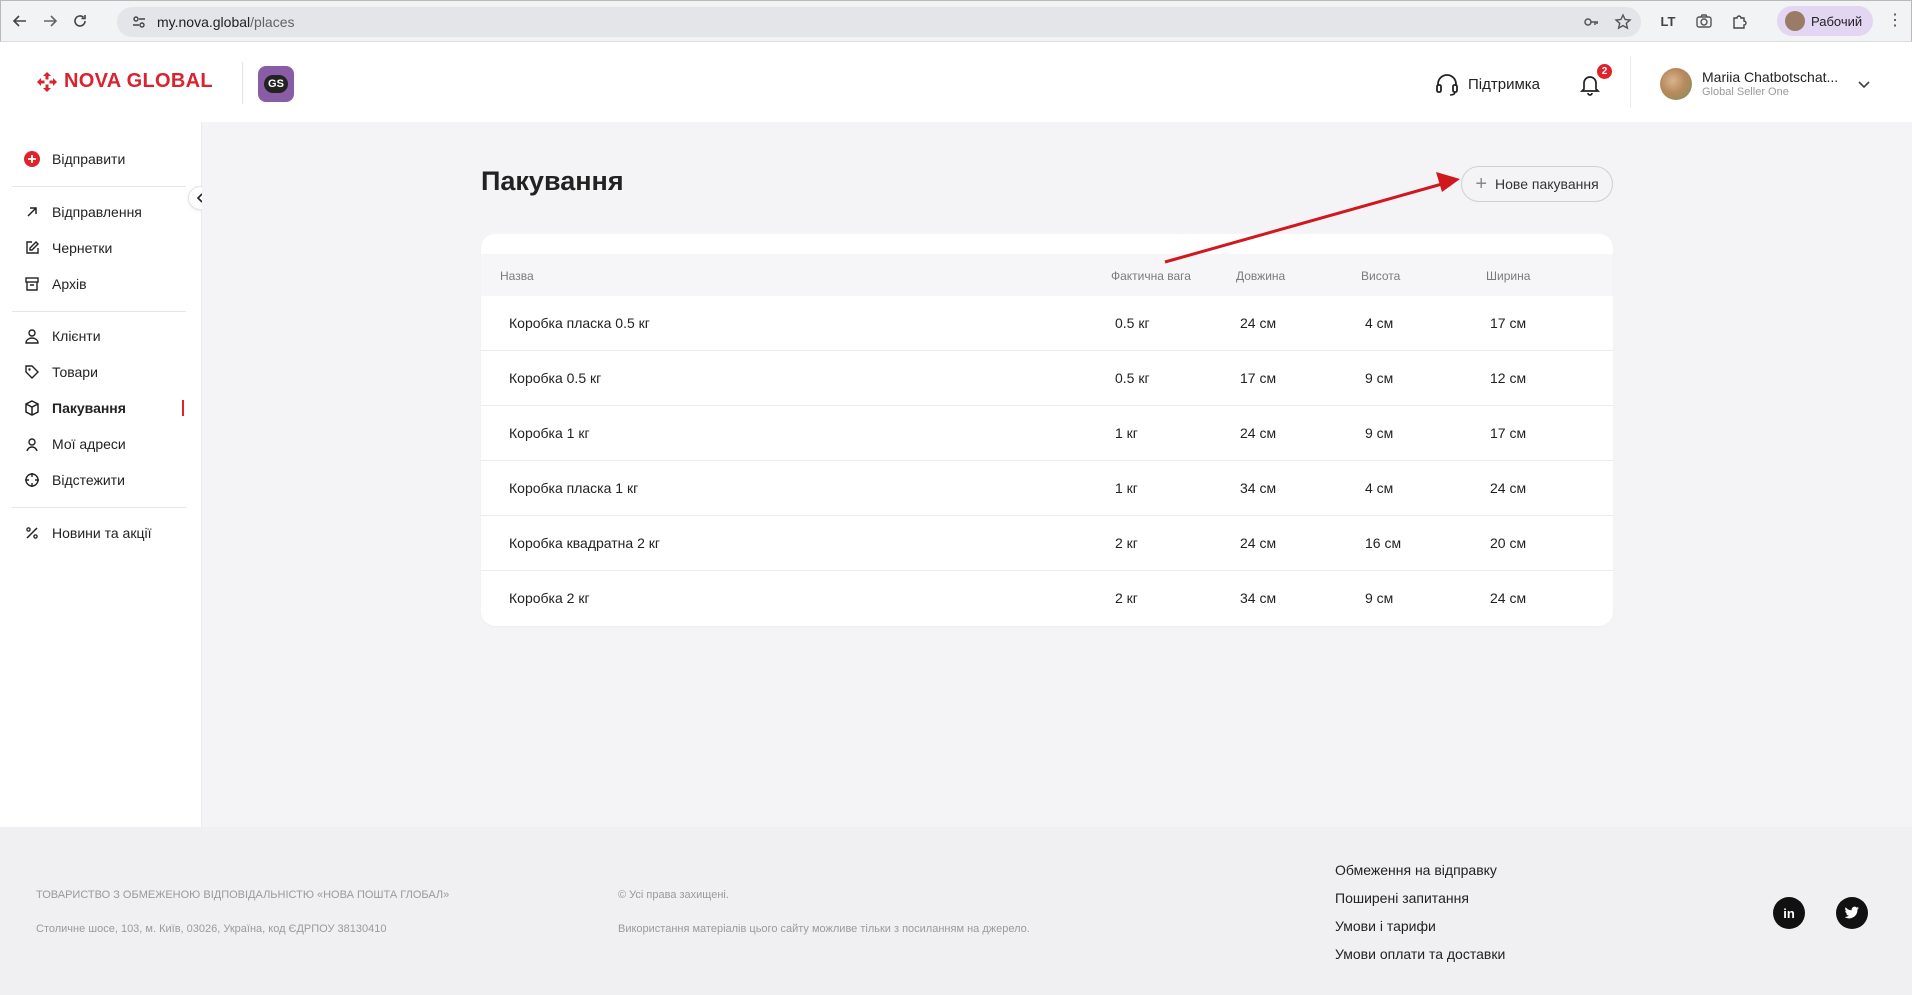 The width and height of the screenshot is (1912, 995). What do you see at coordinates (75, 408) in the screenshot?
I see `sidebar-item-packaging: Пакування` at bounding box center [75, 408].